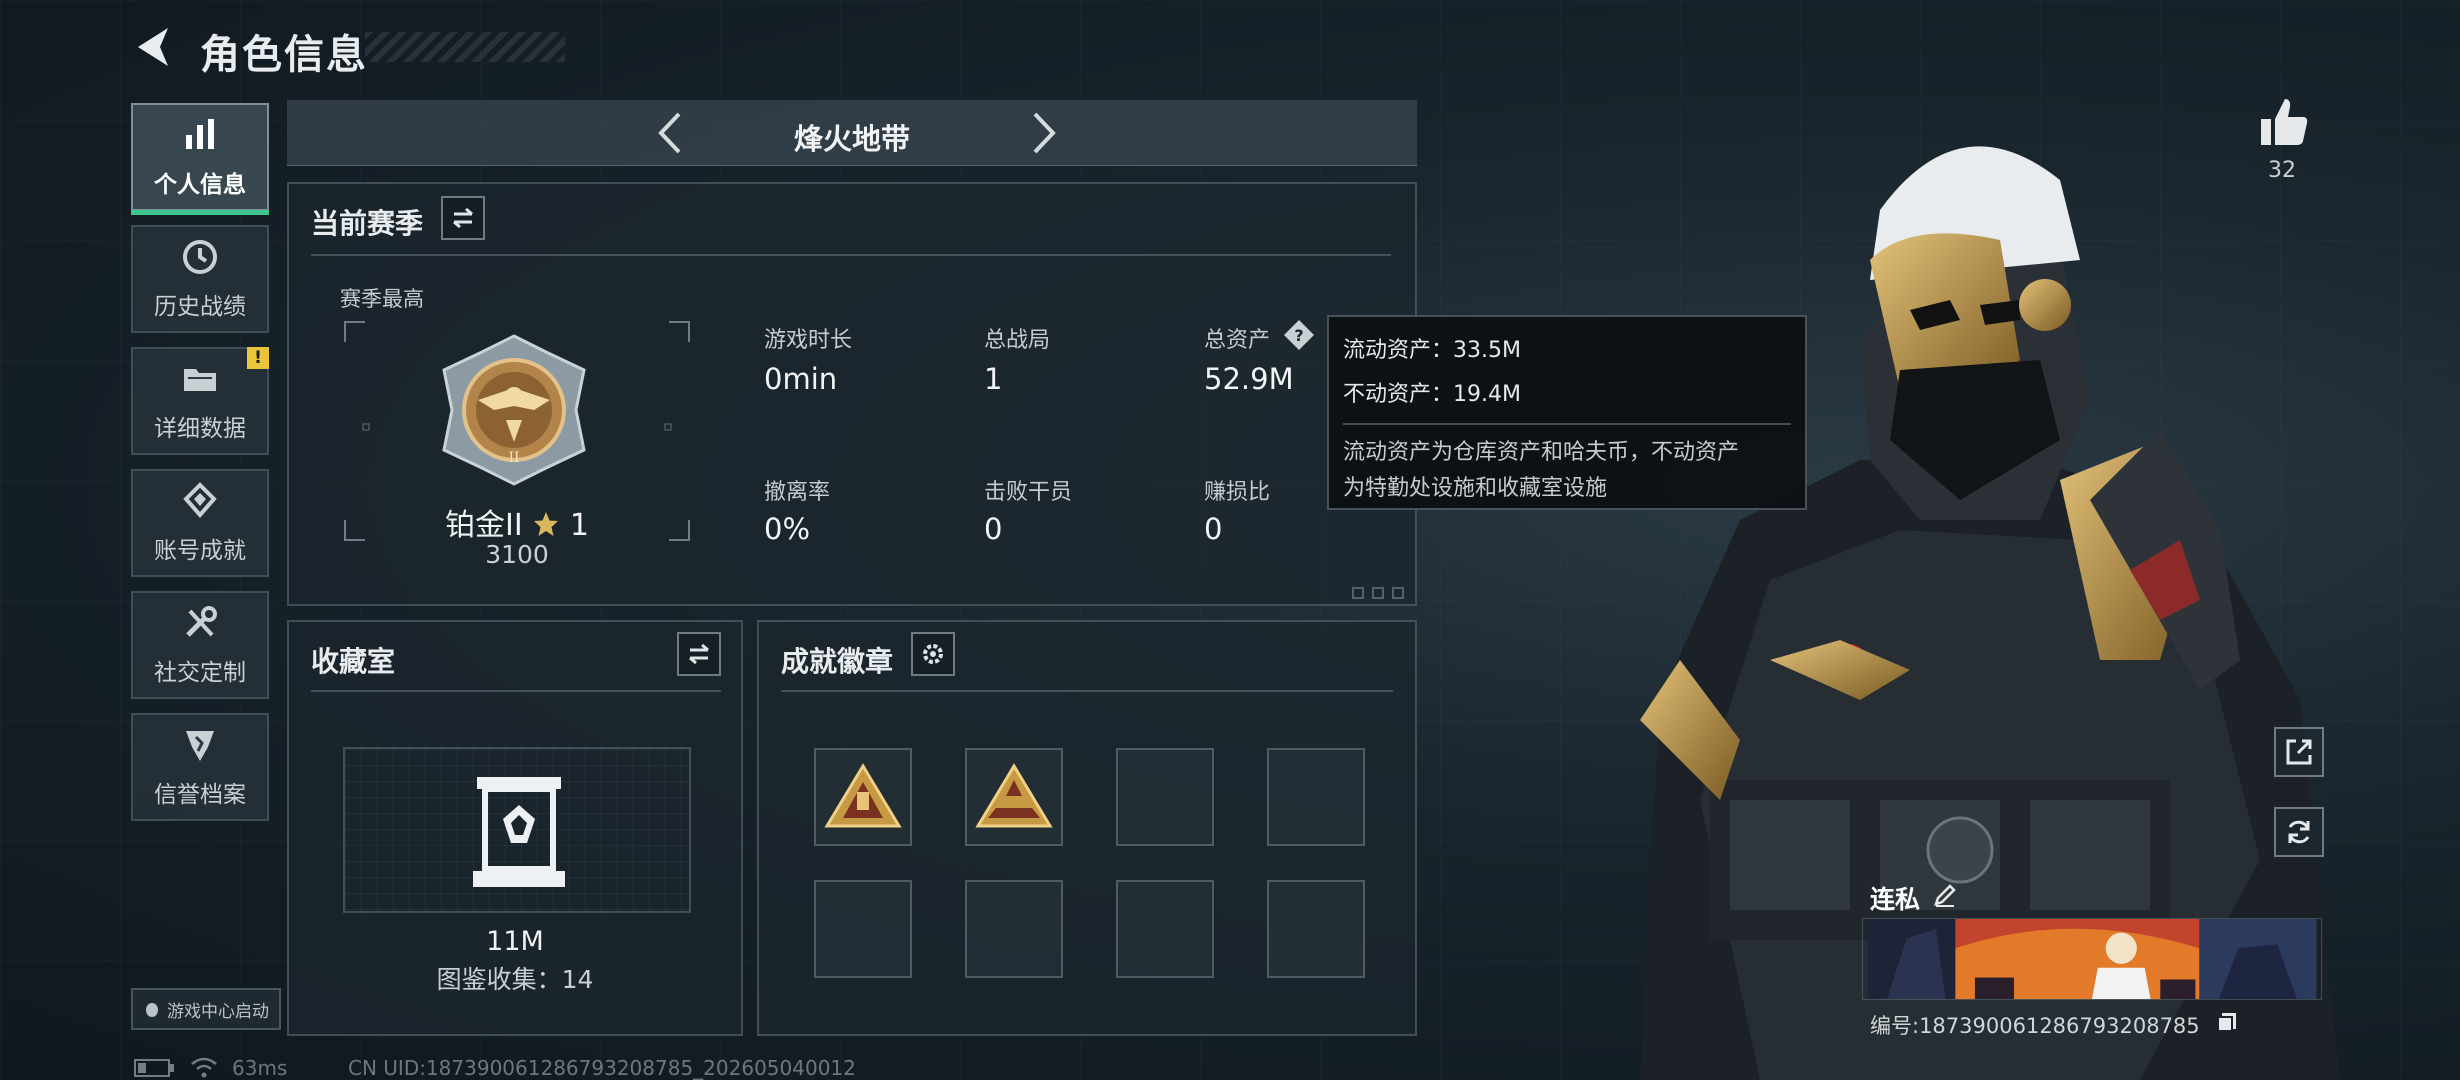 The width and height of the screenshot is (2460, 1080). Describe the element at coordinates (382, 299) in the screenshot. I see `season-best-label: 赛季最高` at that location.